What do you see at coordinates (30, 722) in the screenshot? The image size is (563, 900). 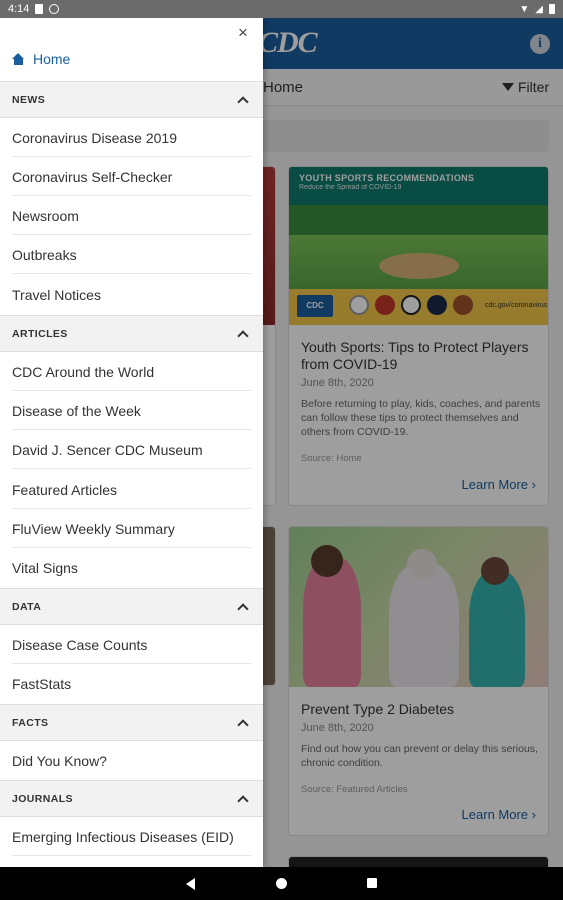 I see `section-label: FACTS` at bounding box center [30, 722].